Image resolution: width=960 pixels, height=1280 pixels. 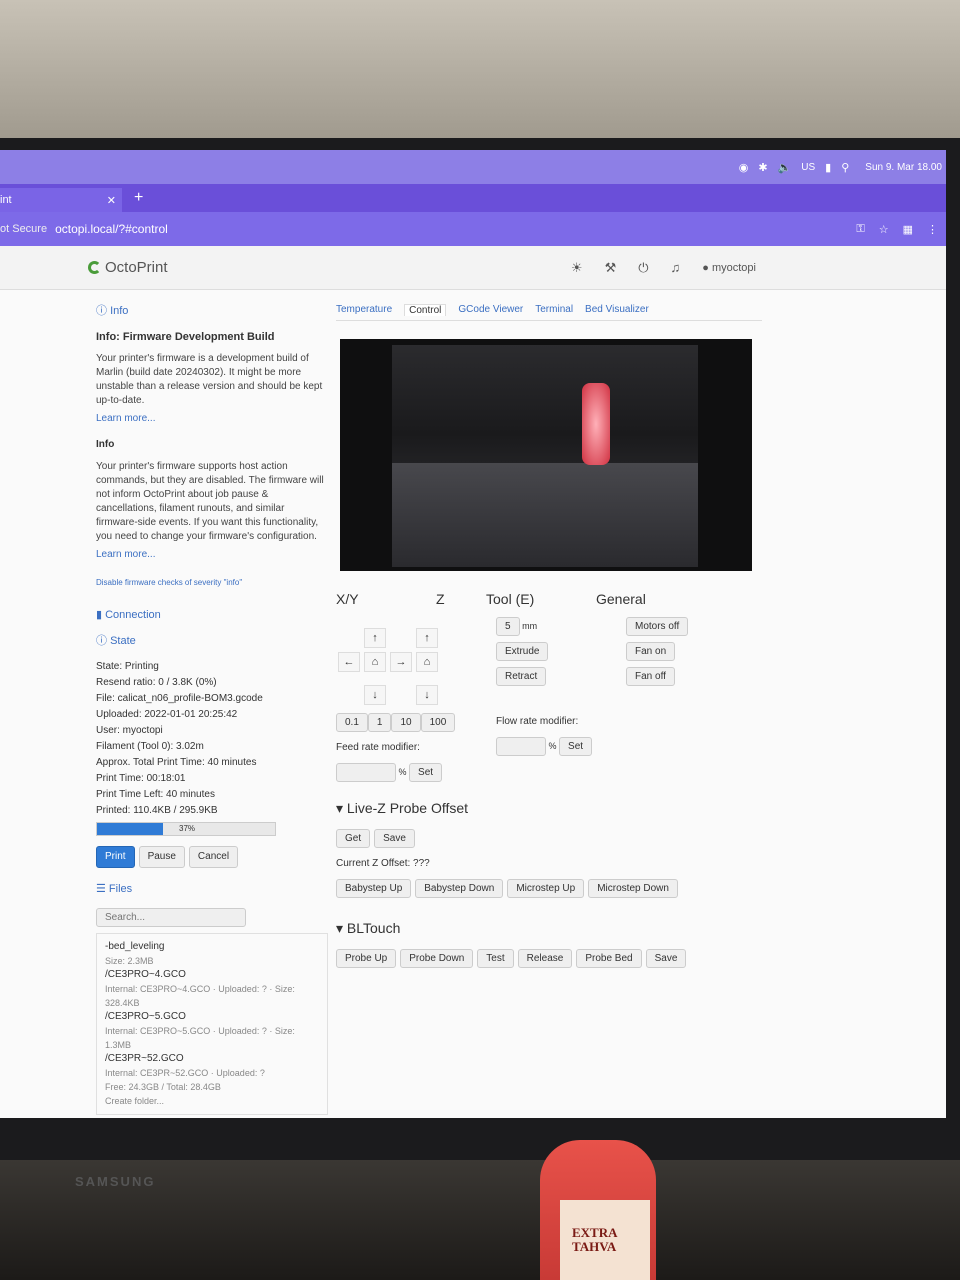 I want to click on input-source: US, so click(x=808, y=167).